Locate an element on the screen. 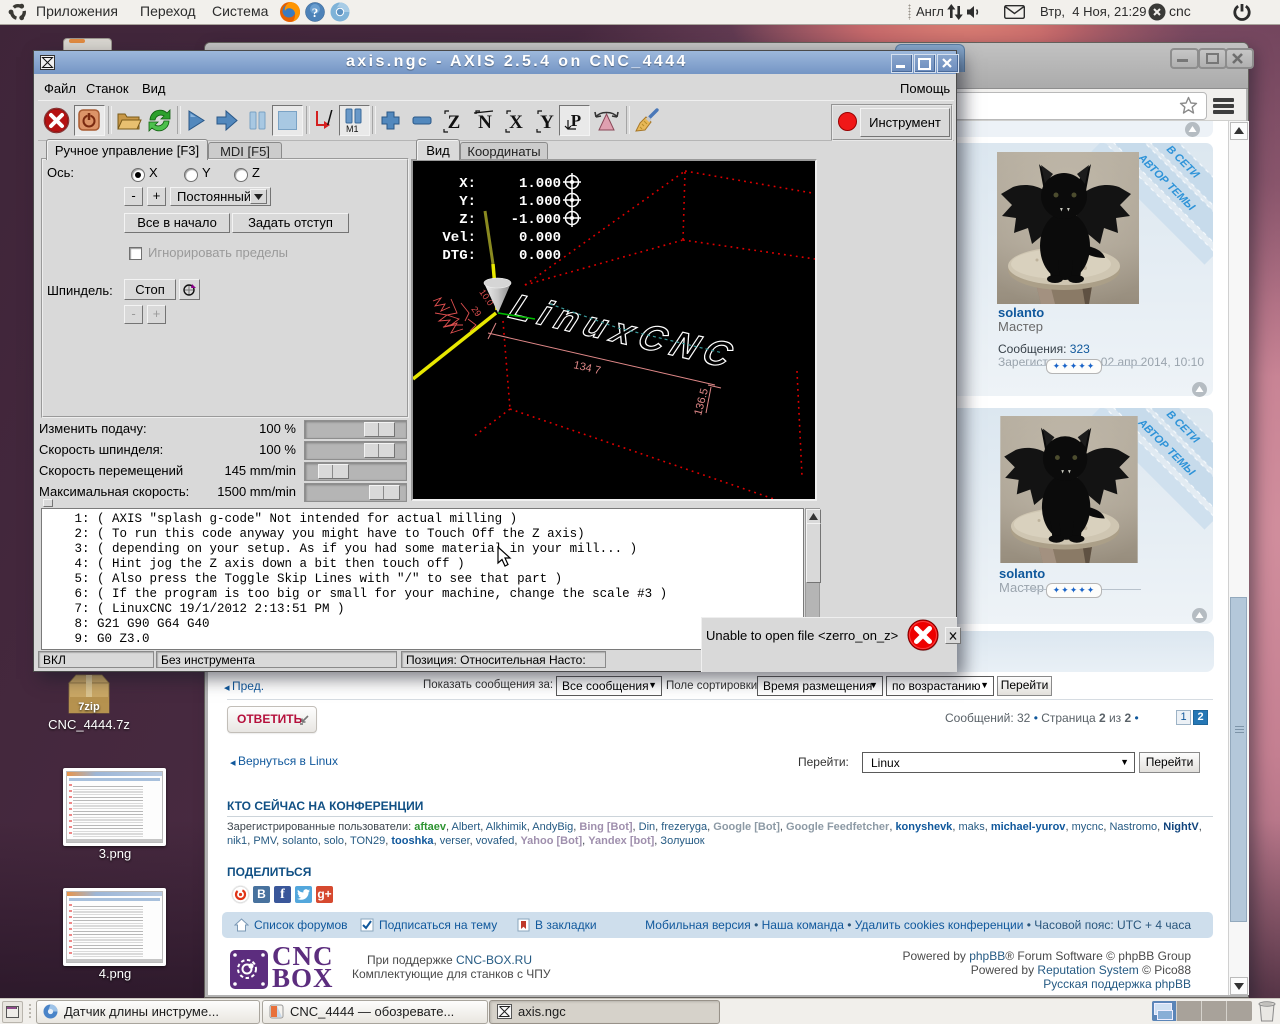 This screenshot has width=1280, height=1024. svg-text: Y: is located at coordinates (467, 202).